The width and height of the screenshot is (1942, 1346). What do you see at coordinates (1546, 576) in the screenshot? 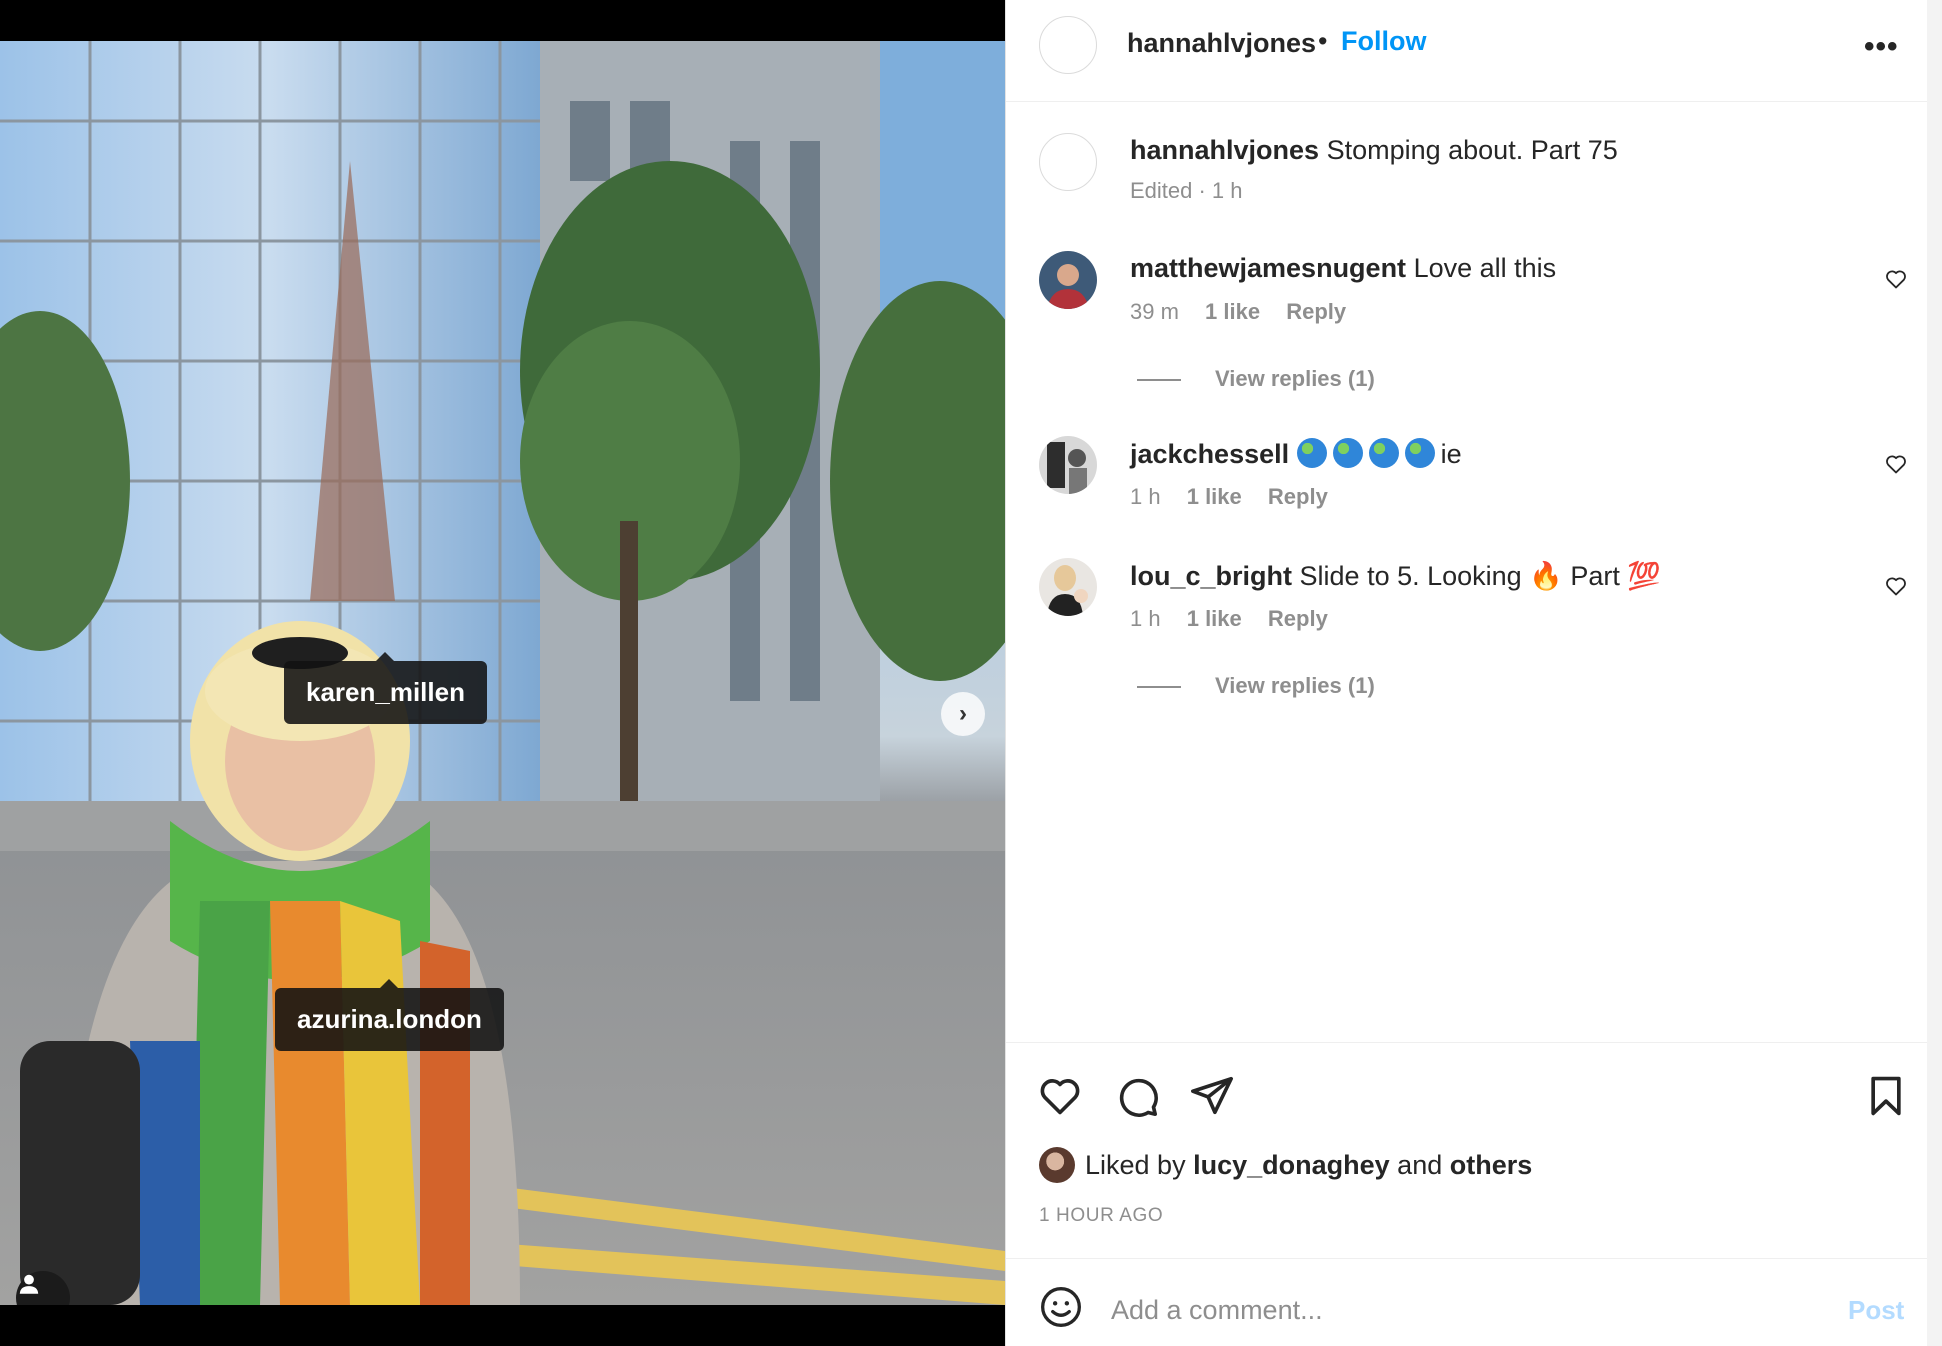
I see `fire-emoji-icon: 🔥` at bounding box center [1546, 576].